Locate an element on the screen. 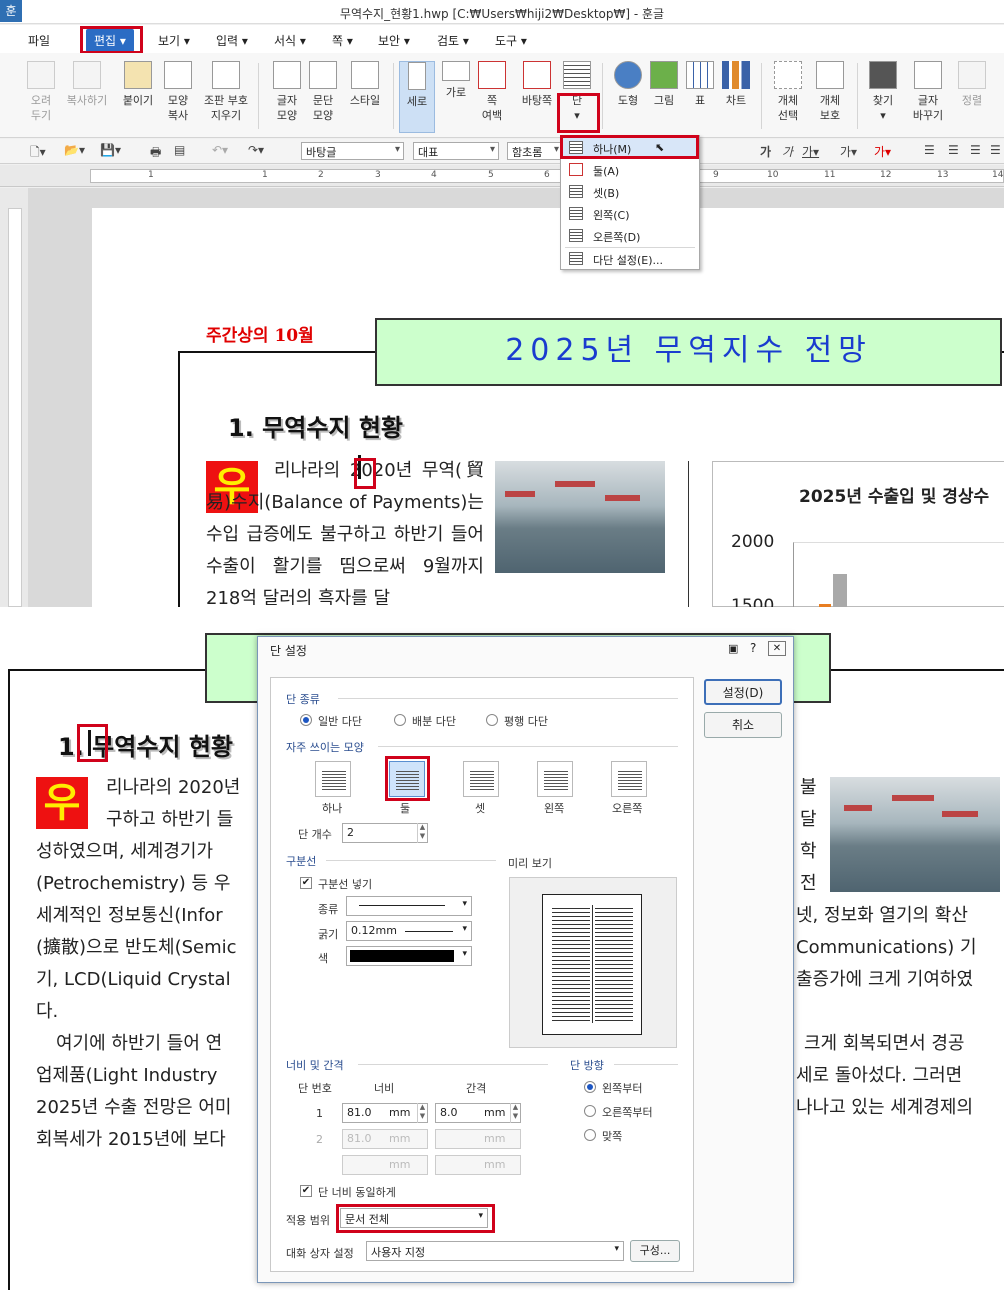  undo-icon: ↶▾ is located at coordinates (220, 150).